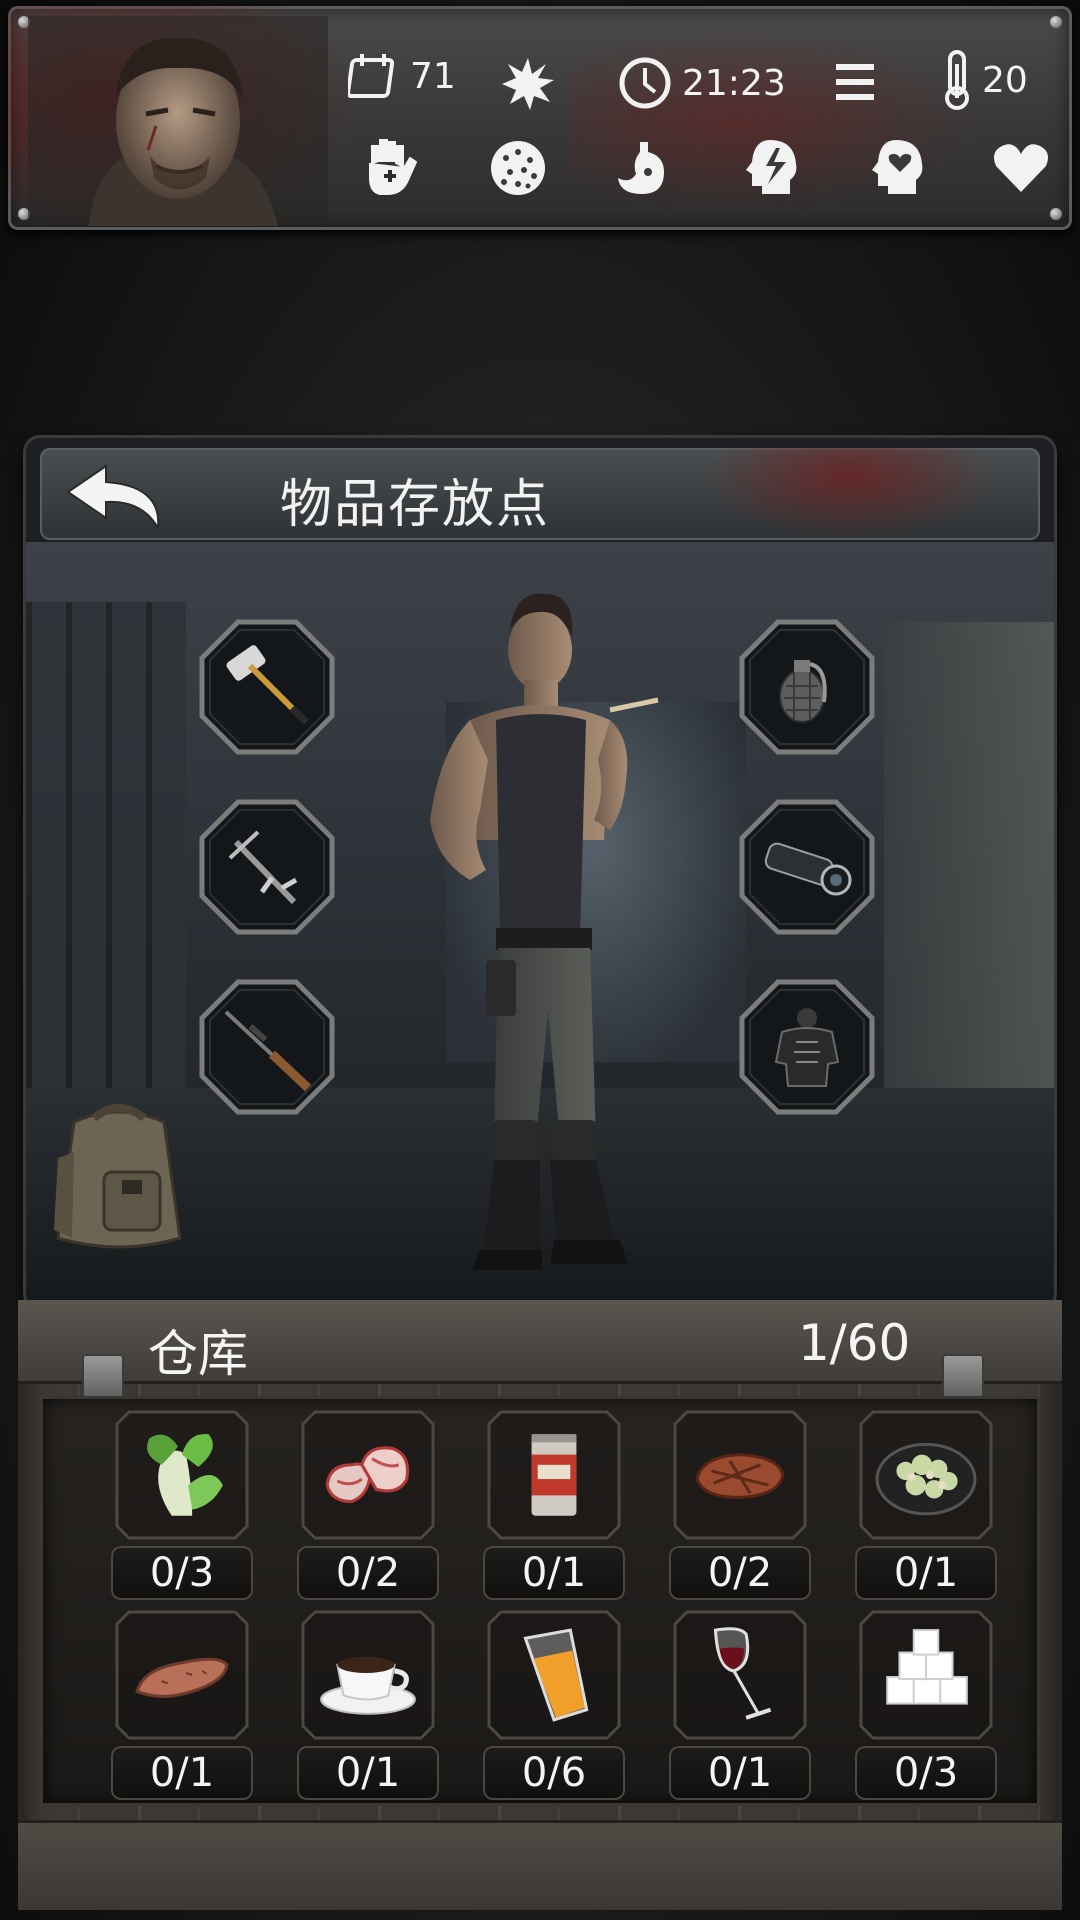 This screenshot has height=1920, width=1080. What do you see at coordinates (645, 83) in the screenshot?
I see `clock-icon` at bounding box center [645, 83].